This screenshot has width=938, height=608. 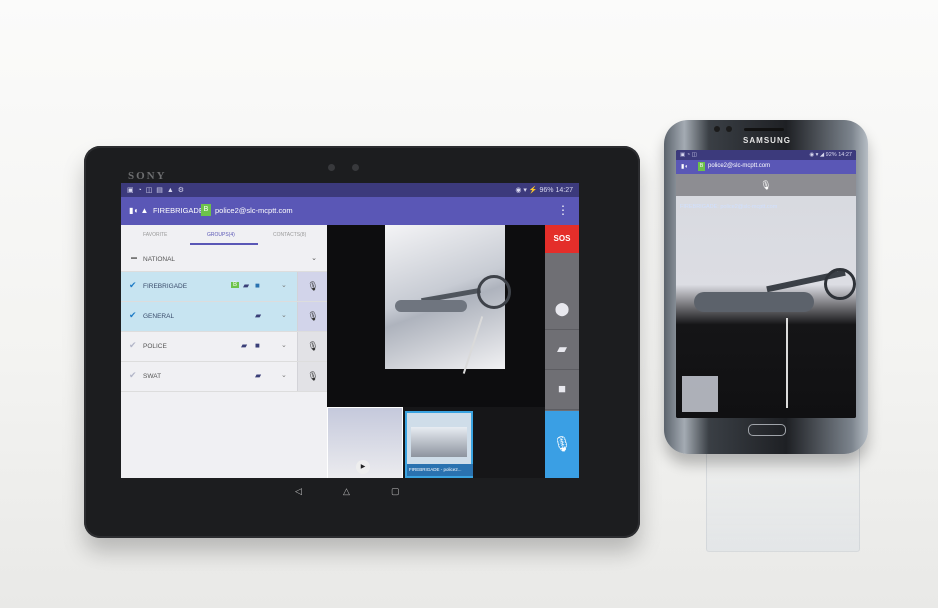 What do you see at coordinates (684, 167) in the screenshot?
I see `phone-app-icons: ▮◖` at bounding box center [684, 167].